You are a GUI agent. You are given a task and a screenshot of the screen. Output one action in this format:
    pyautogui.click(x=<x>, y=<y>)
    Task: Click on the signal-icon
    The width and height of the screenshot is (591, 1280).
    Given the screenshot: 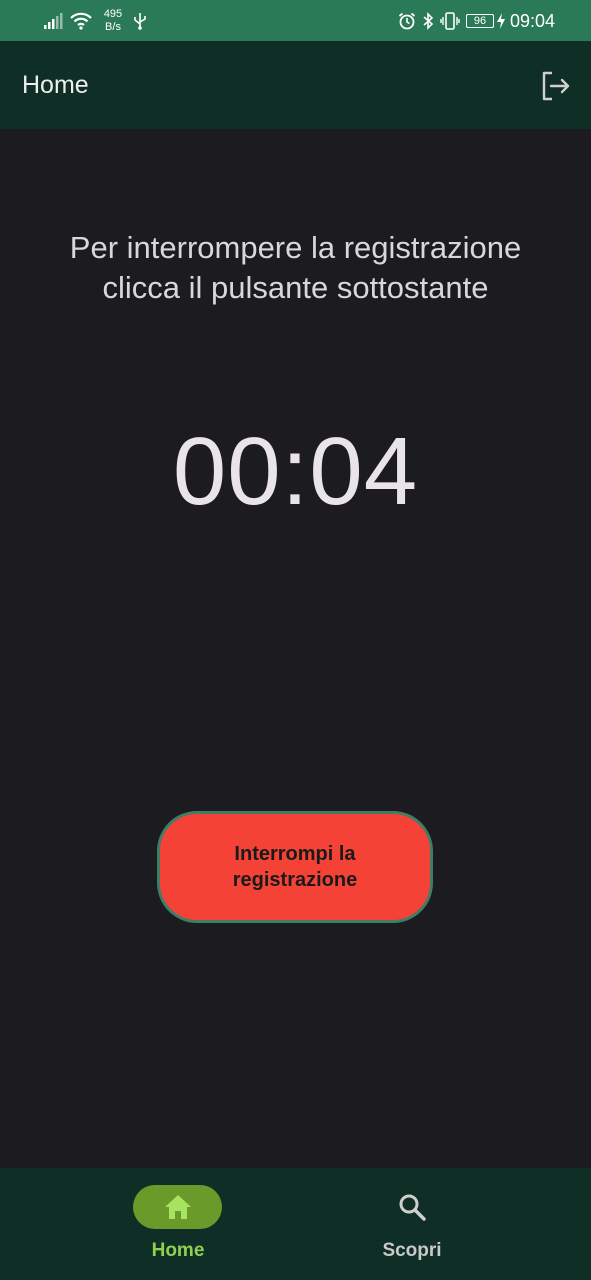 What is the action you would take?
    pyautogui.click(x=53, y=21)
    